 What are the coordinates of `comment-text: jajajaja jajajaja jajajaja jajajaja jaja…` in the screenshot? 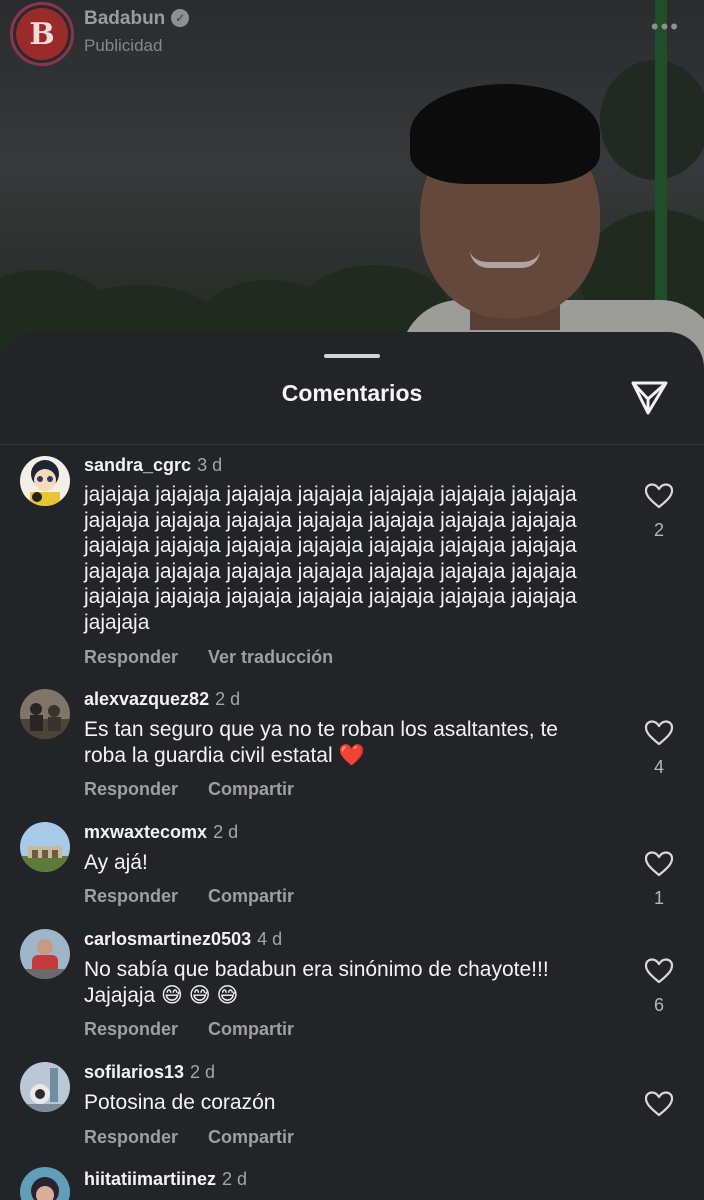 It's located at (354, 558).